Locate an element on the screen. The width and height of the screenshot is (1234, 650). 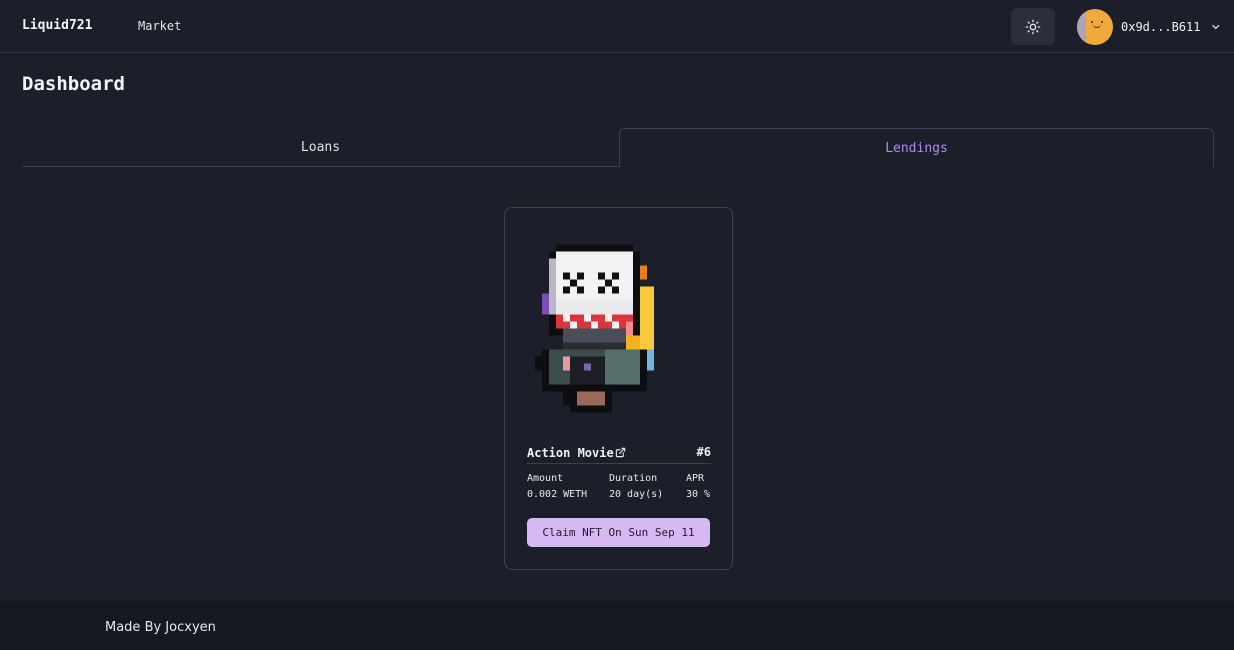
stat-amount-value: 0.002 WETH is located at coordinates (557, 494).